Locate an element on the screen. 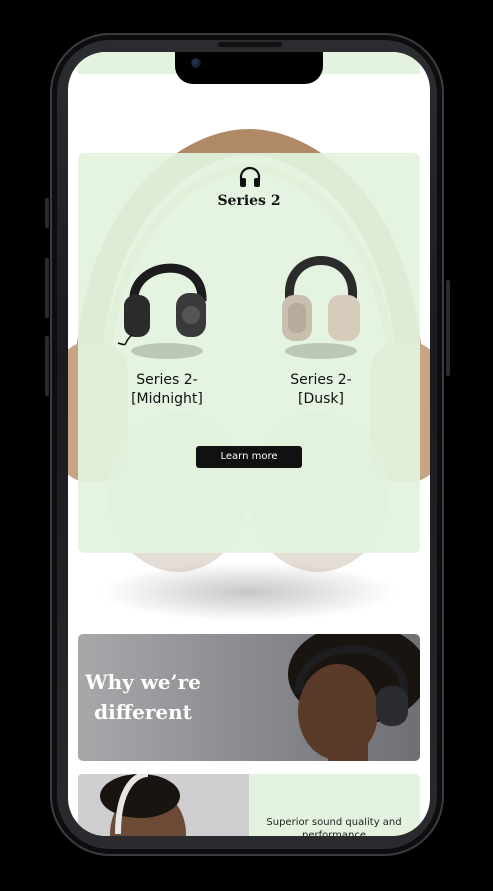 The height and width of the screenshot is (891, 493). man-with-headphones-image is located at coordinates (163, 805).